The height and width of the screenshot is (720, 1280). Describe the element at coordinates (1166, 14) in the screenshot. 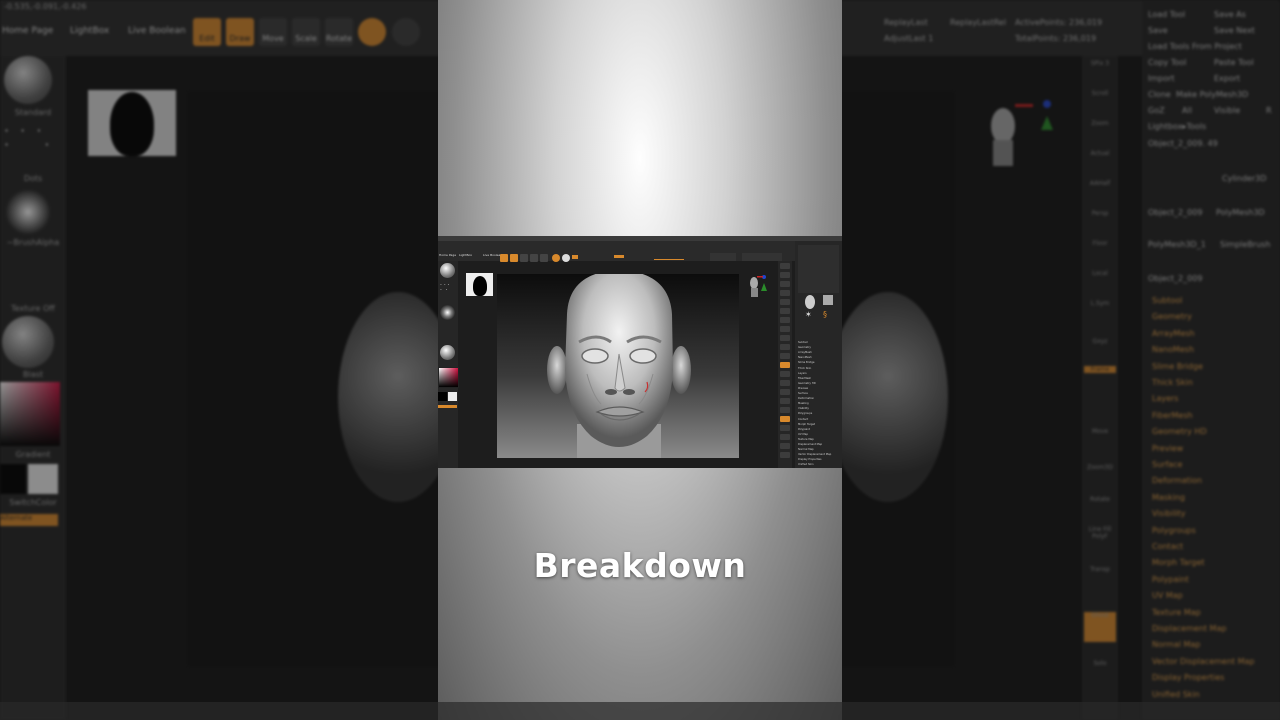

I see `bg-tool-load: Load Tool` at that location.